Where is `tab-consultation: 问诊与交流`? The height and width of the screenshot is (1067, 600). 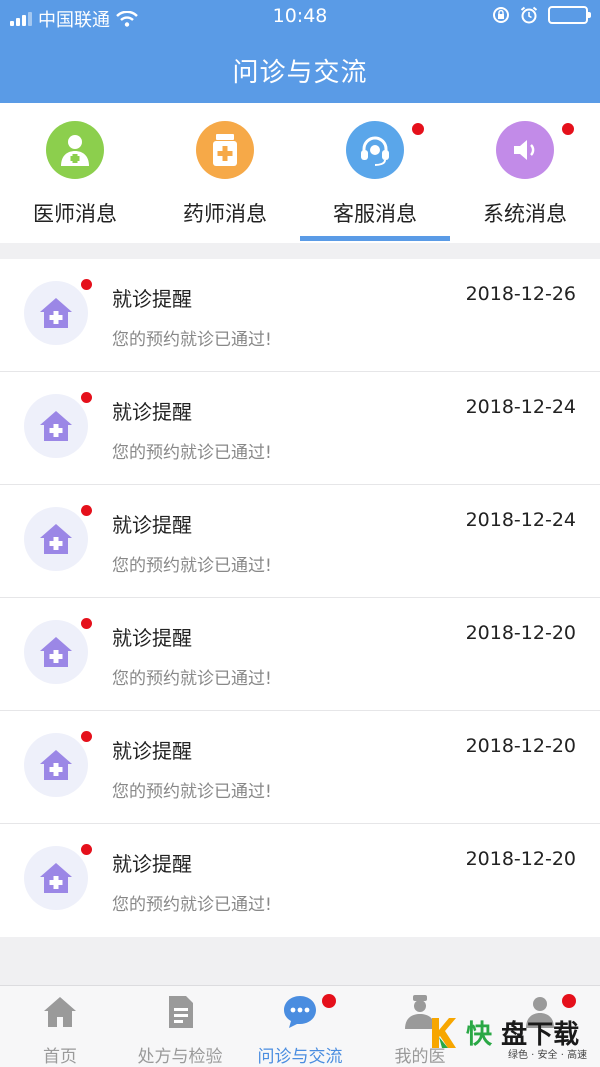 tab-consultation: 问诊与交流 is located at coordinates (300, 1026).